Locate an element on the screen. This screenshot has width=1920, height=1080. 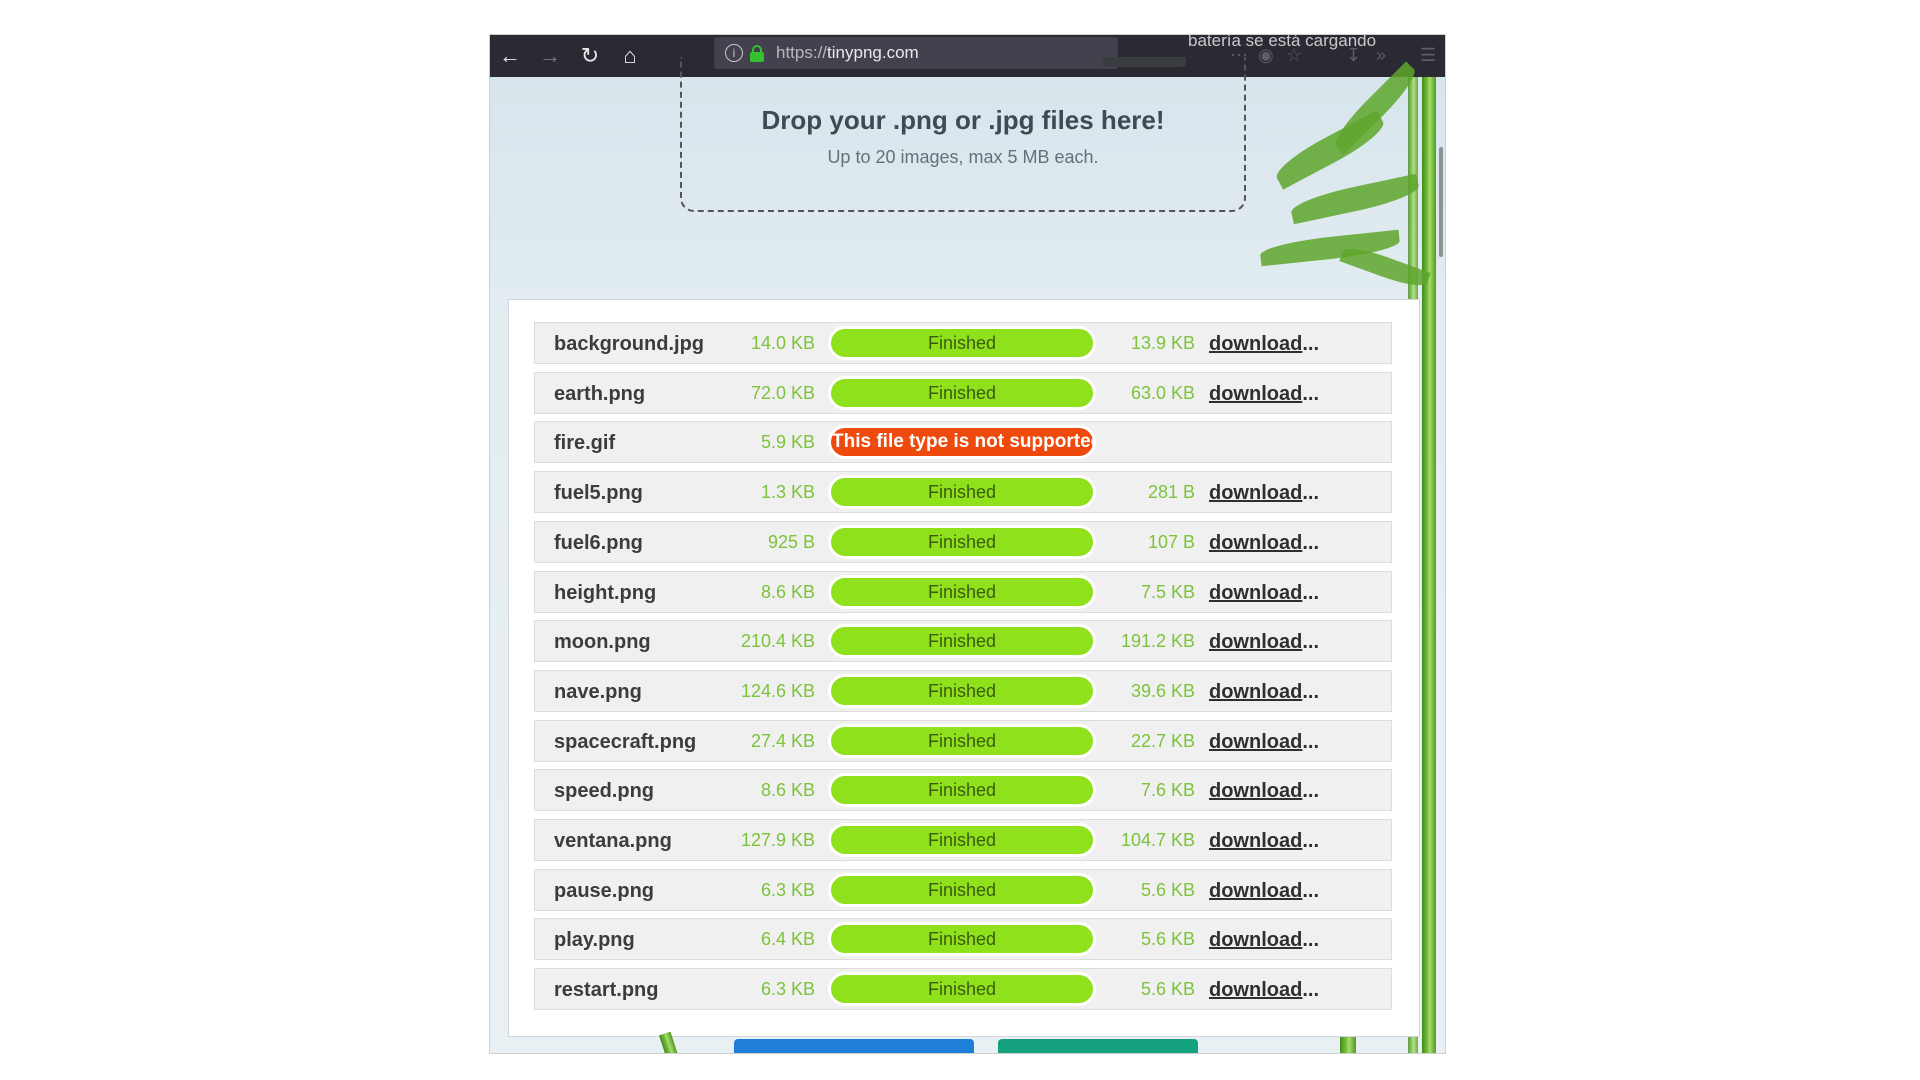
file-name: pause.png is located at coordinates (604, 890).